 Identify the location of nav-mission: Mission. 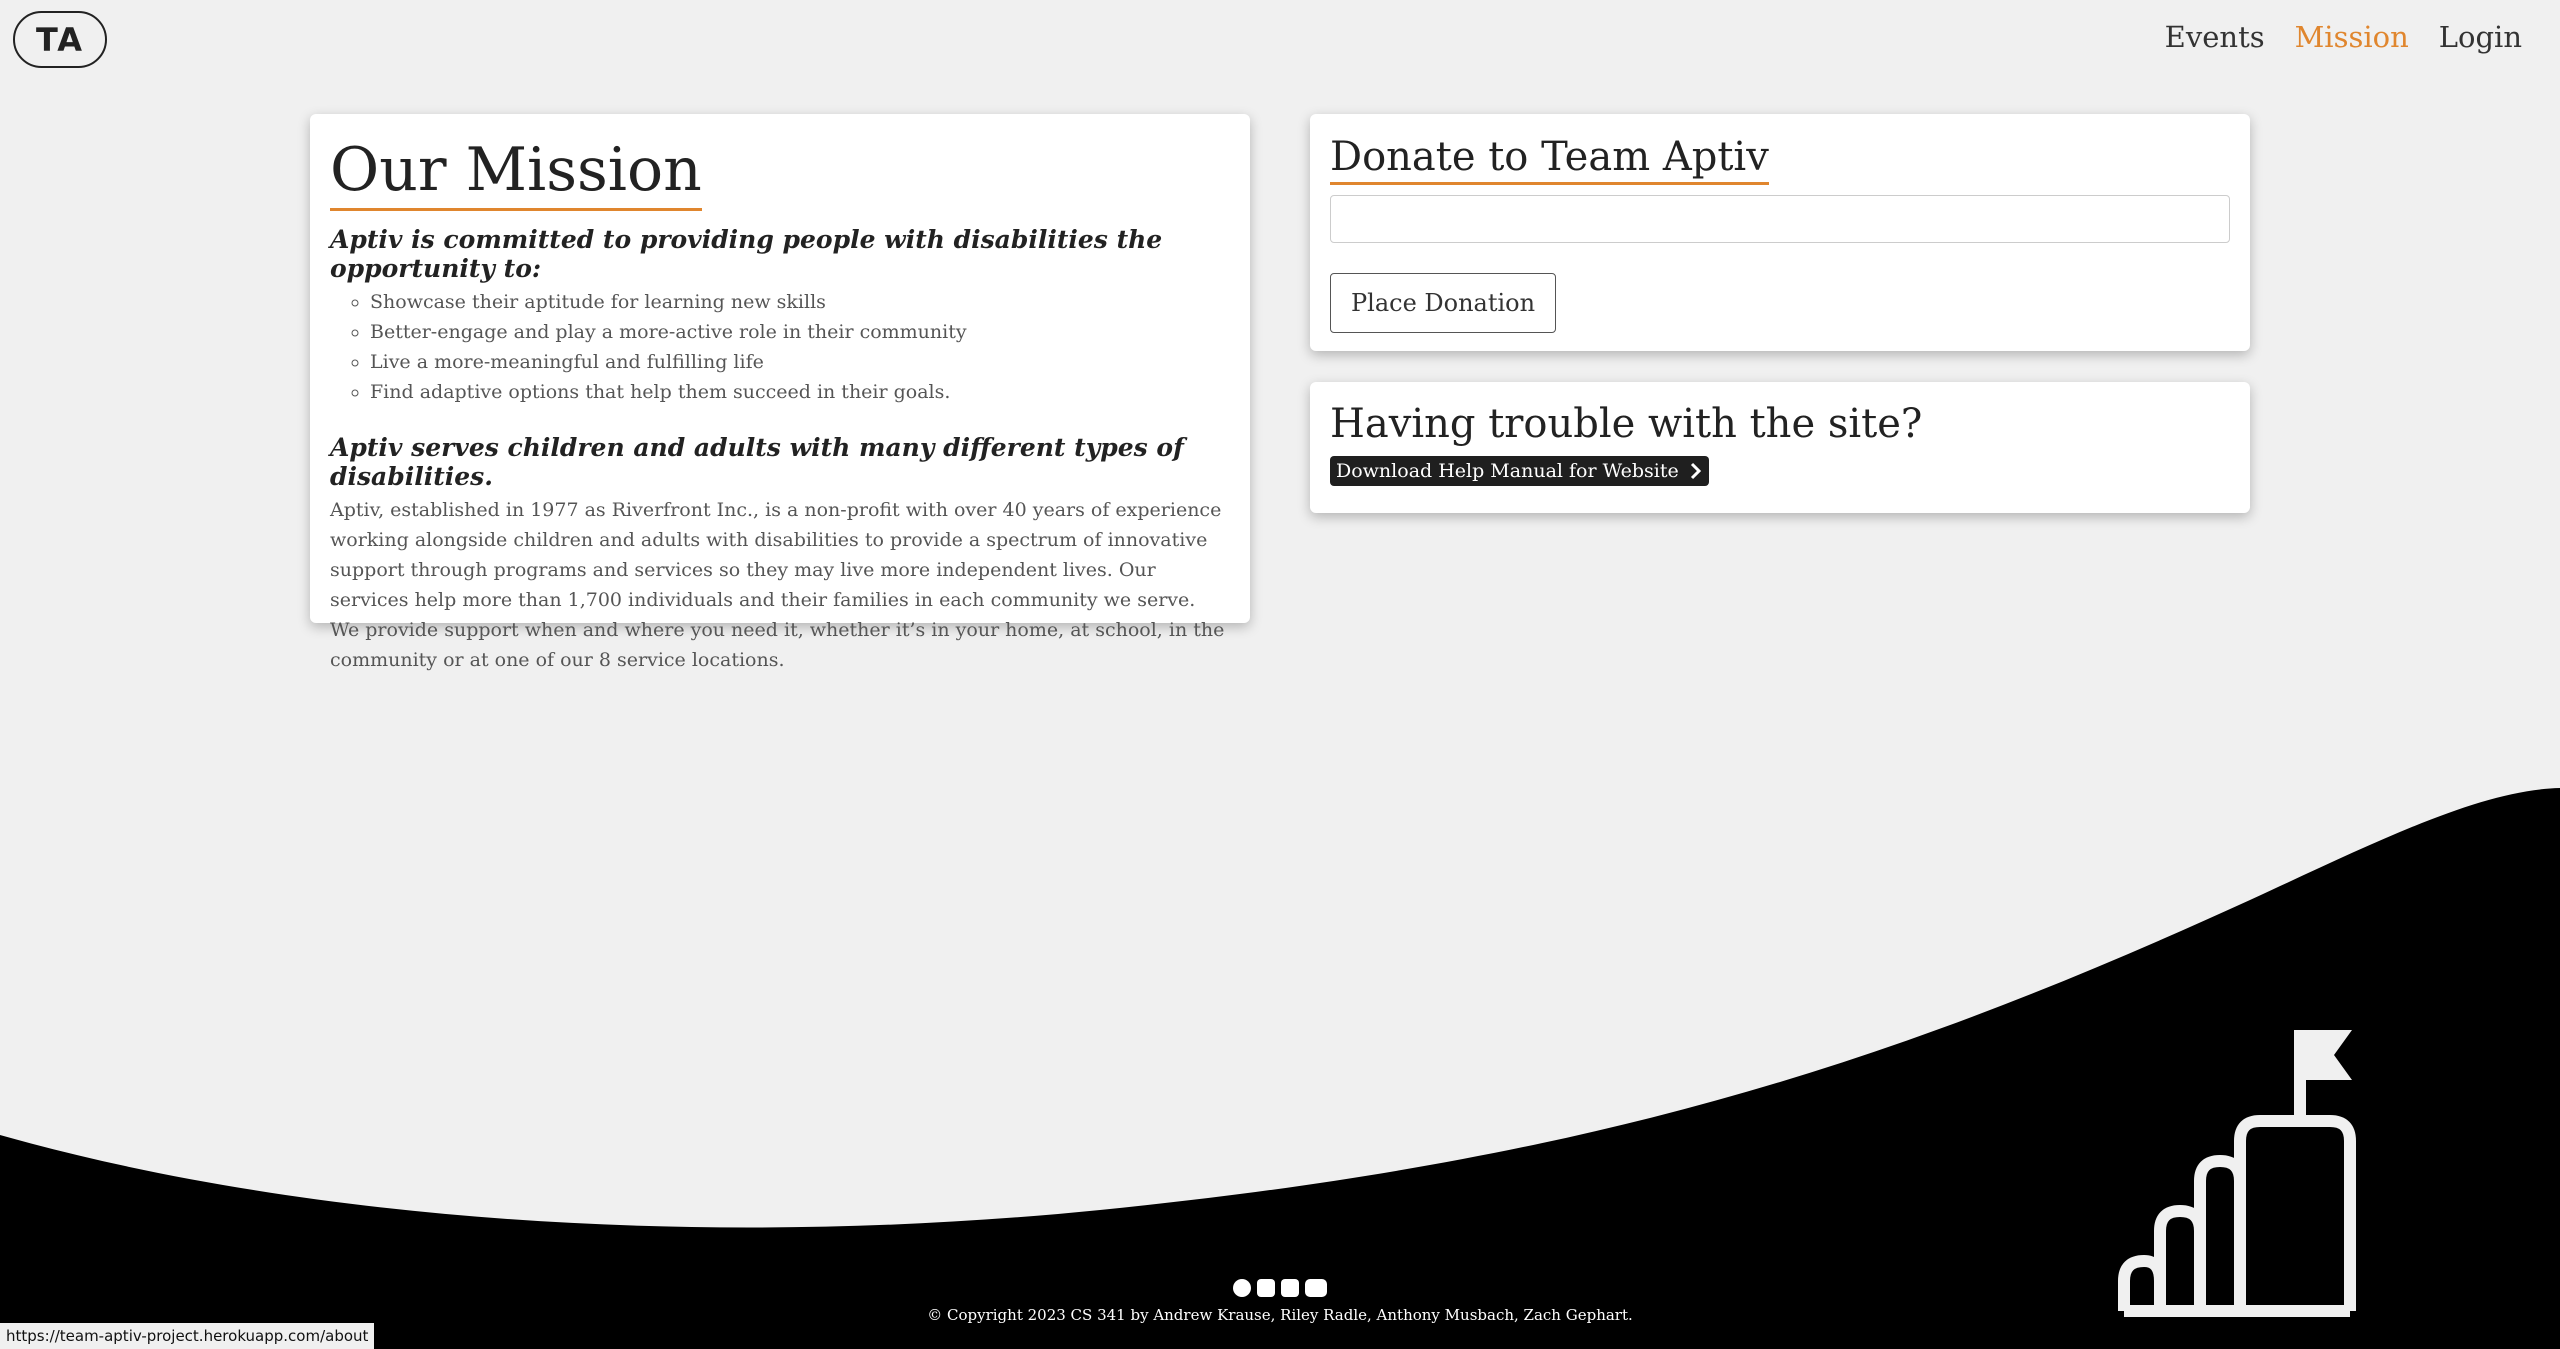
(2352, 37).